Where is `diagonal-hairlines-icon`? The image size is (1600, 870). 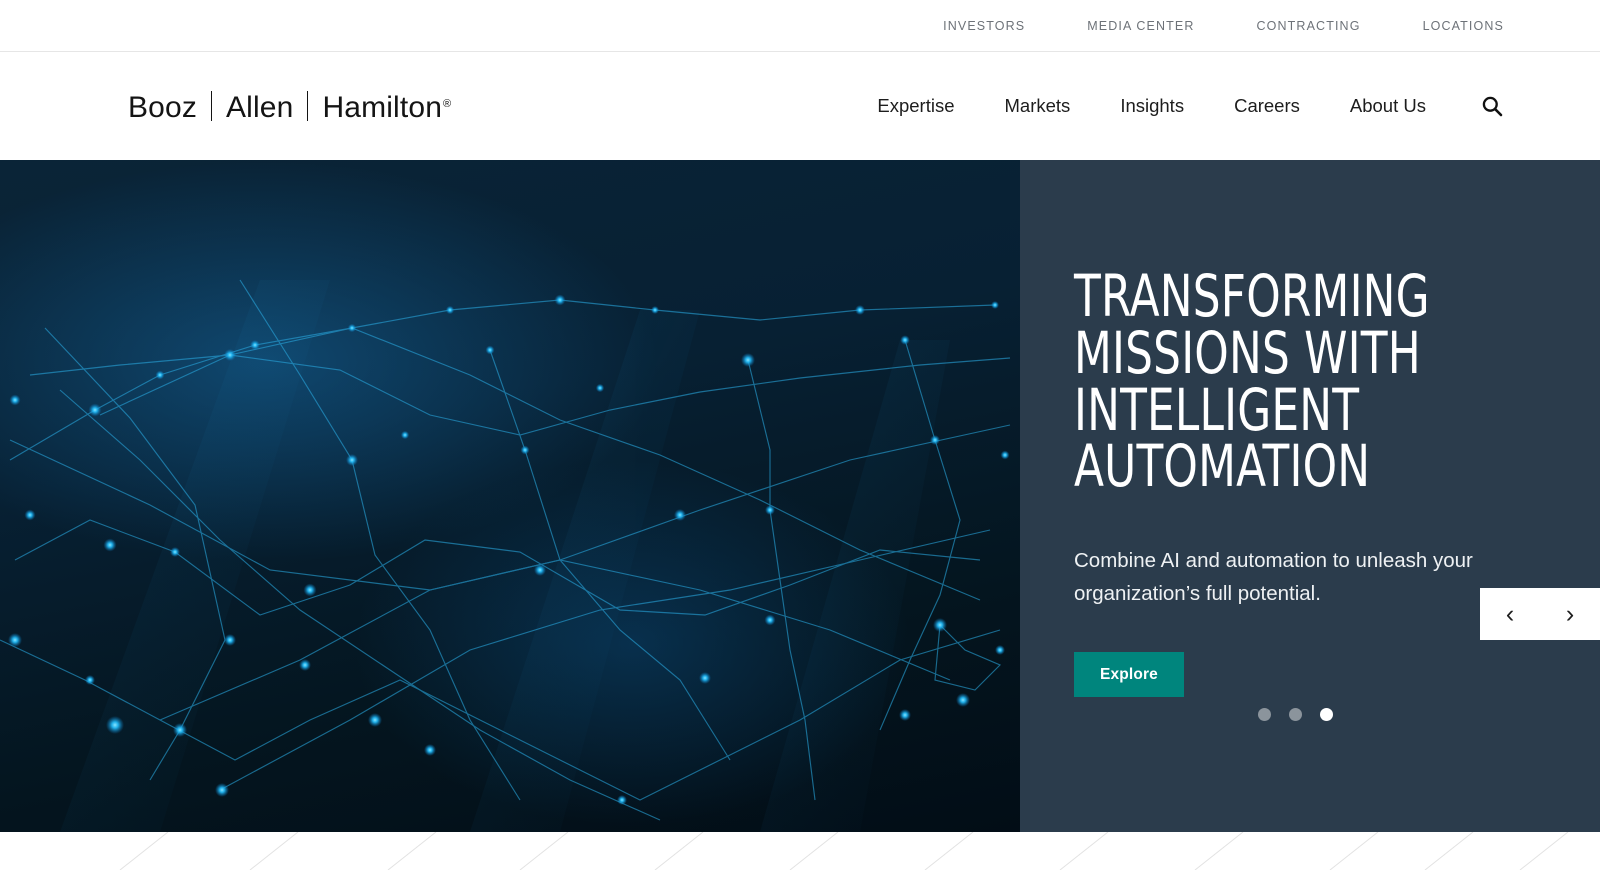 diagonal-hairlines-icon is located at coordinates (844, 851).